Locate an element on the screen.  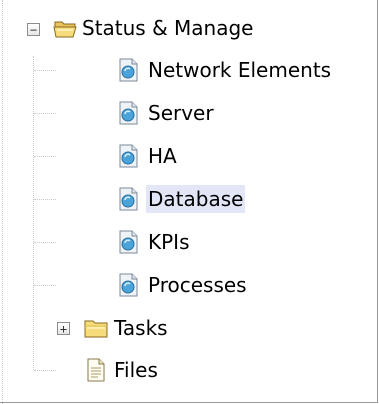
tree-item-processes: Processes is located at coordinates (197, 285).